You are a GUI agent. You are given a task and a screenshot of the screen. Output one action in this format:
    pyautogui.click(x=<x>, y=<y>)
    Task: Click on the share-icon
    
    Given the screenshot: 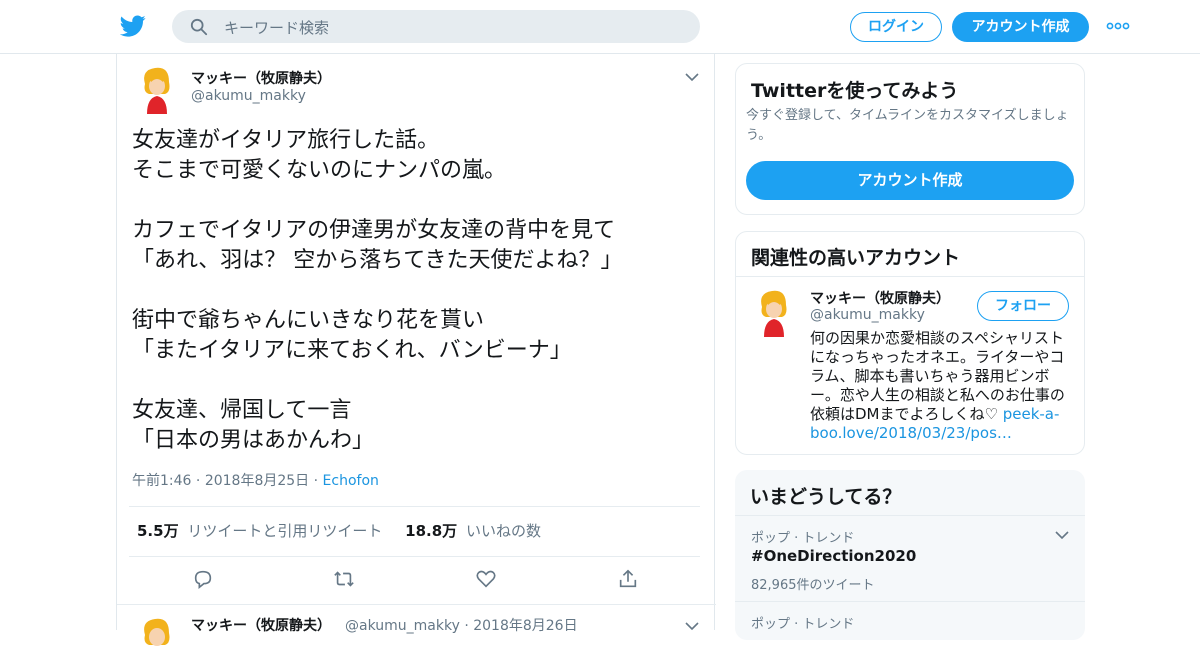 What is the action you would take?
    pyautogui.click(x=628, y=579)
    